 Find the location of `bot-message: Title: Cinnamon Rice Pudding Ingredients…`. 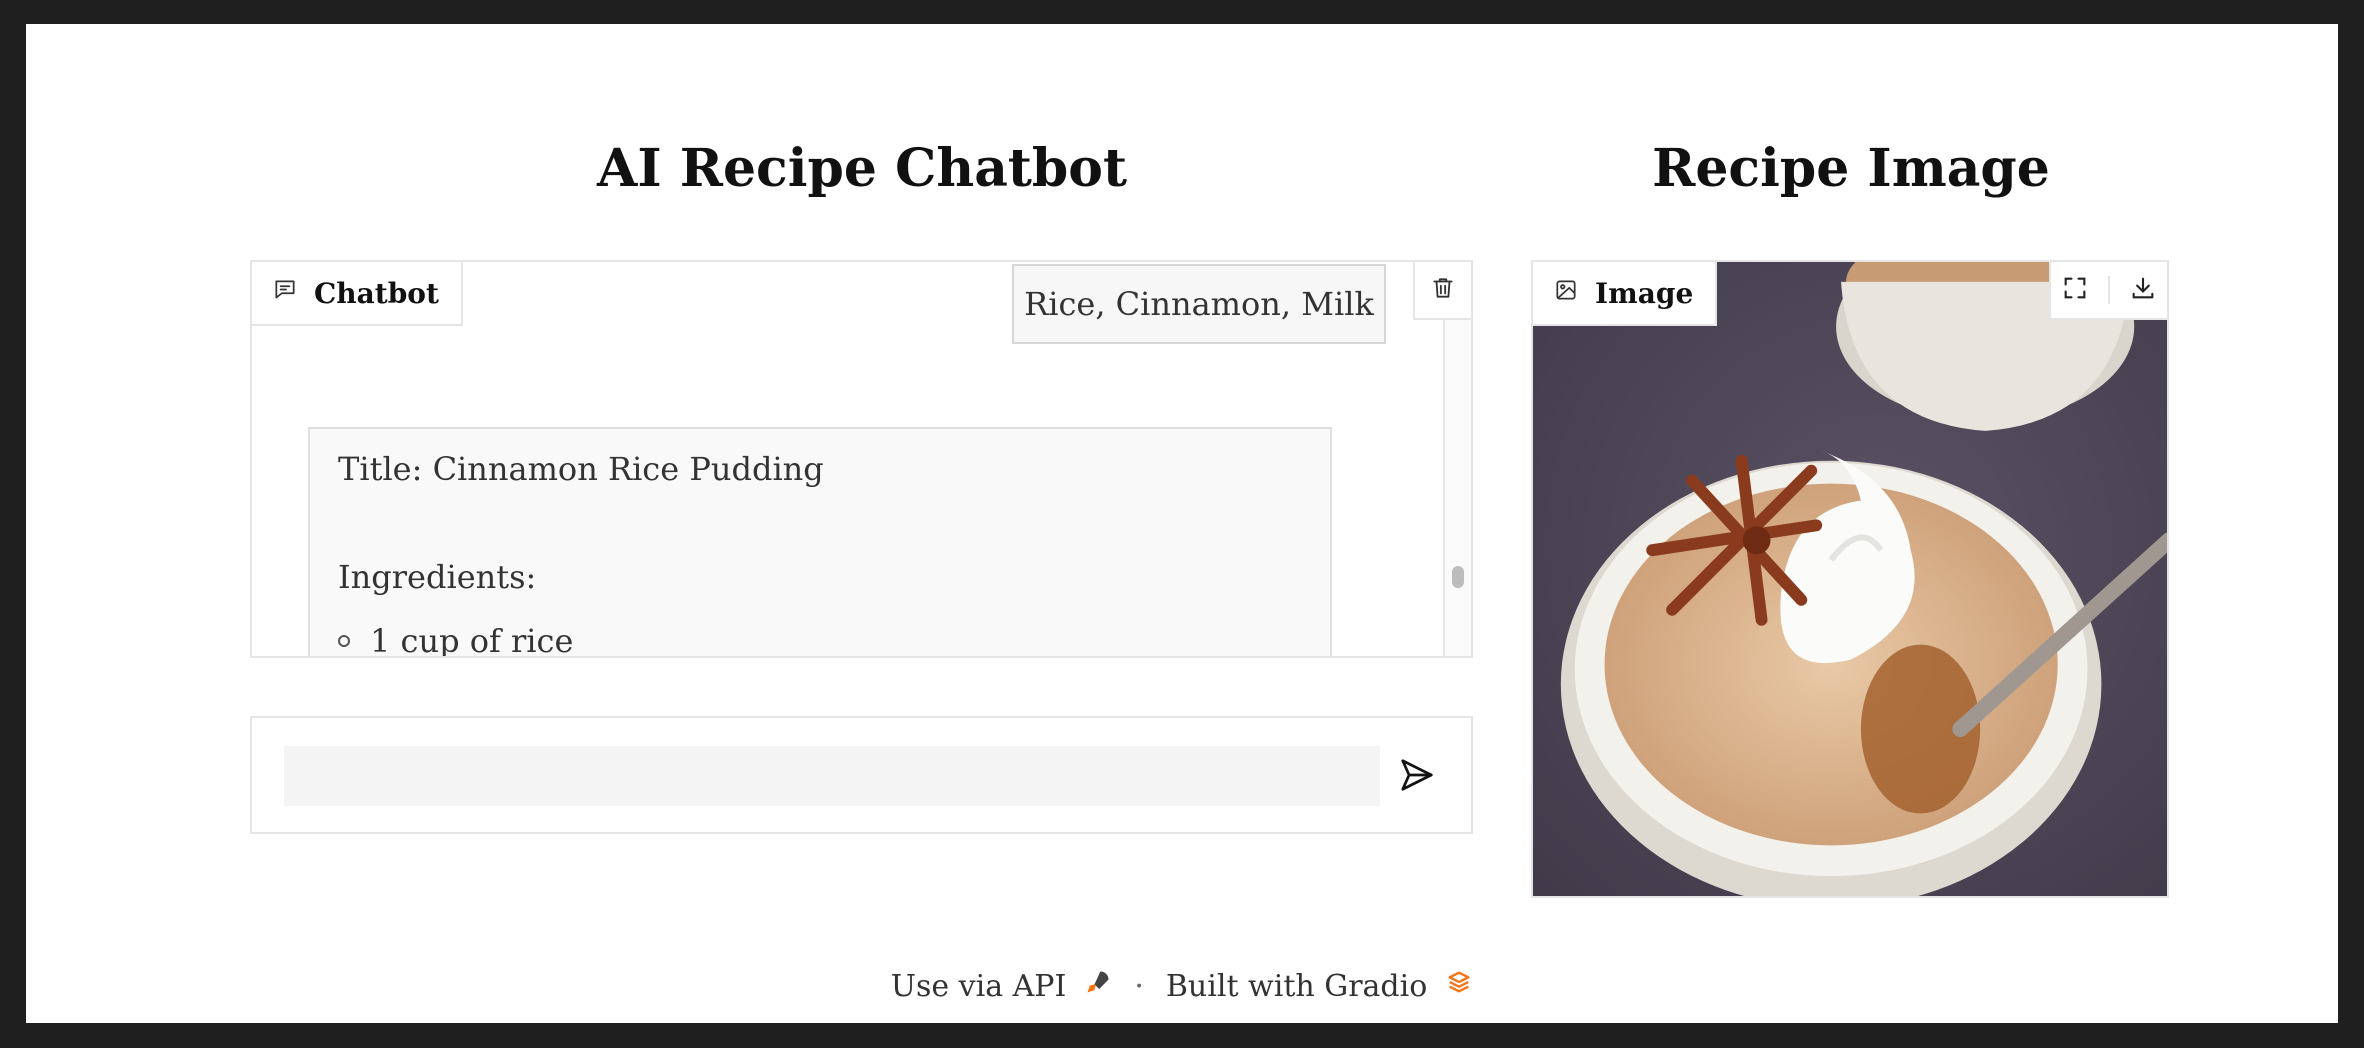

bot-message: Title: Cinnamon Rice Pudding Ingredients… is located at coordinates (820, 542).